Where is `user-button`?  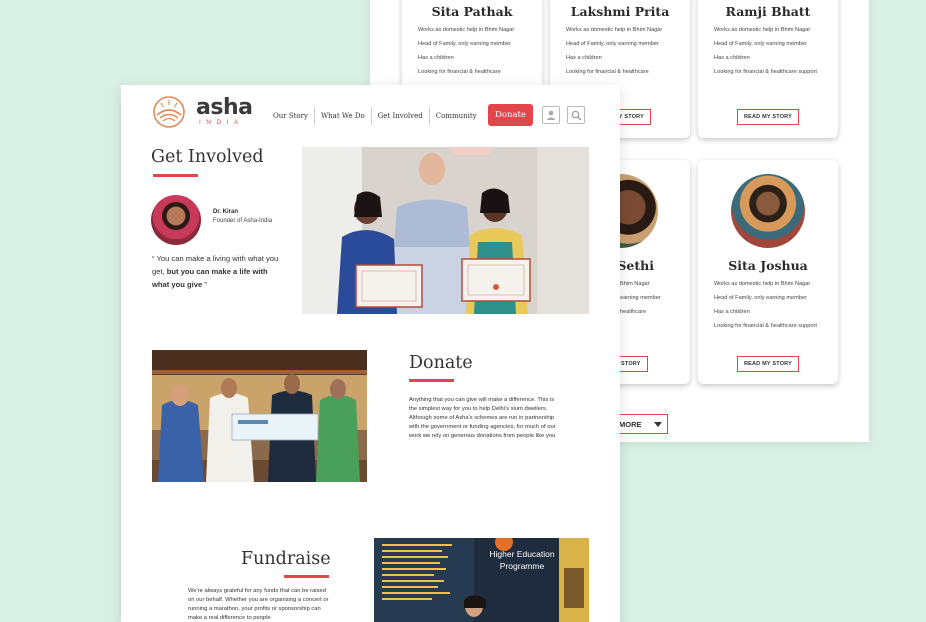 user-button is located at coordinates (551, 115).